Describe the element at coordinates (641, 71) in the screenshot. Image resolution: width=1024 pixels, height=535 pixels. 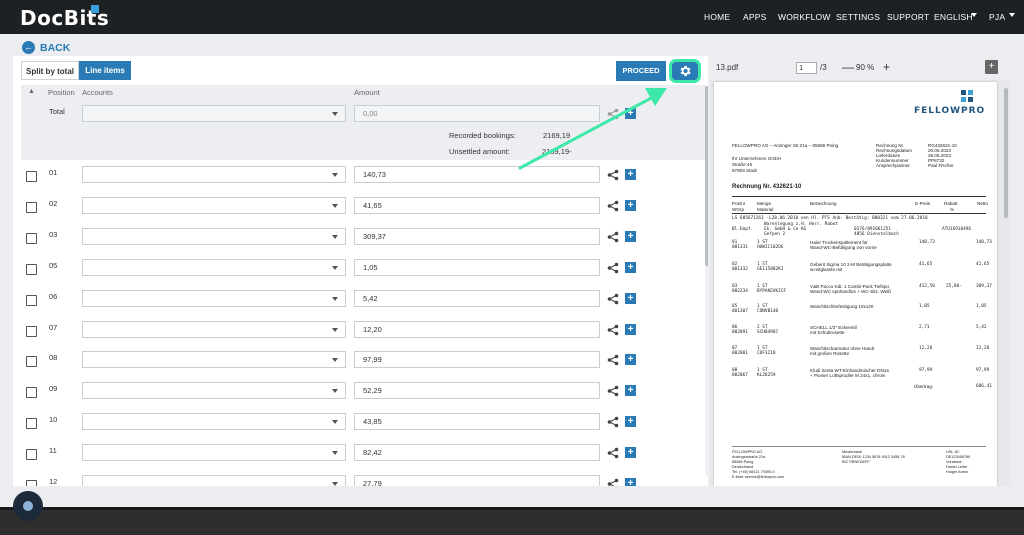
I see `proceed-button: PROCEED` at that location.